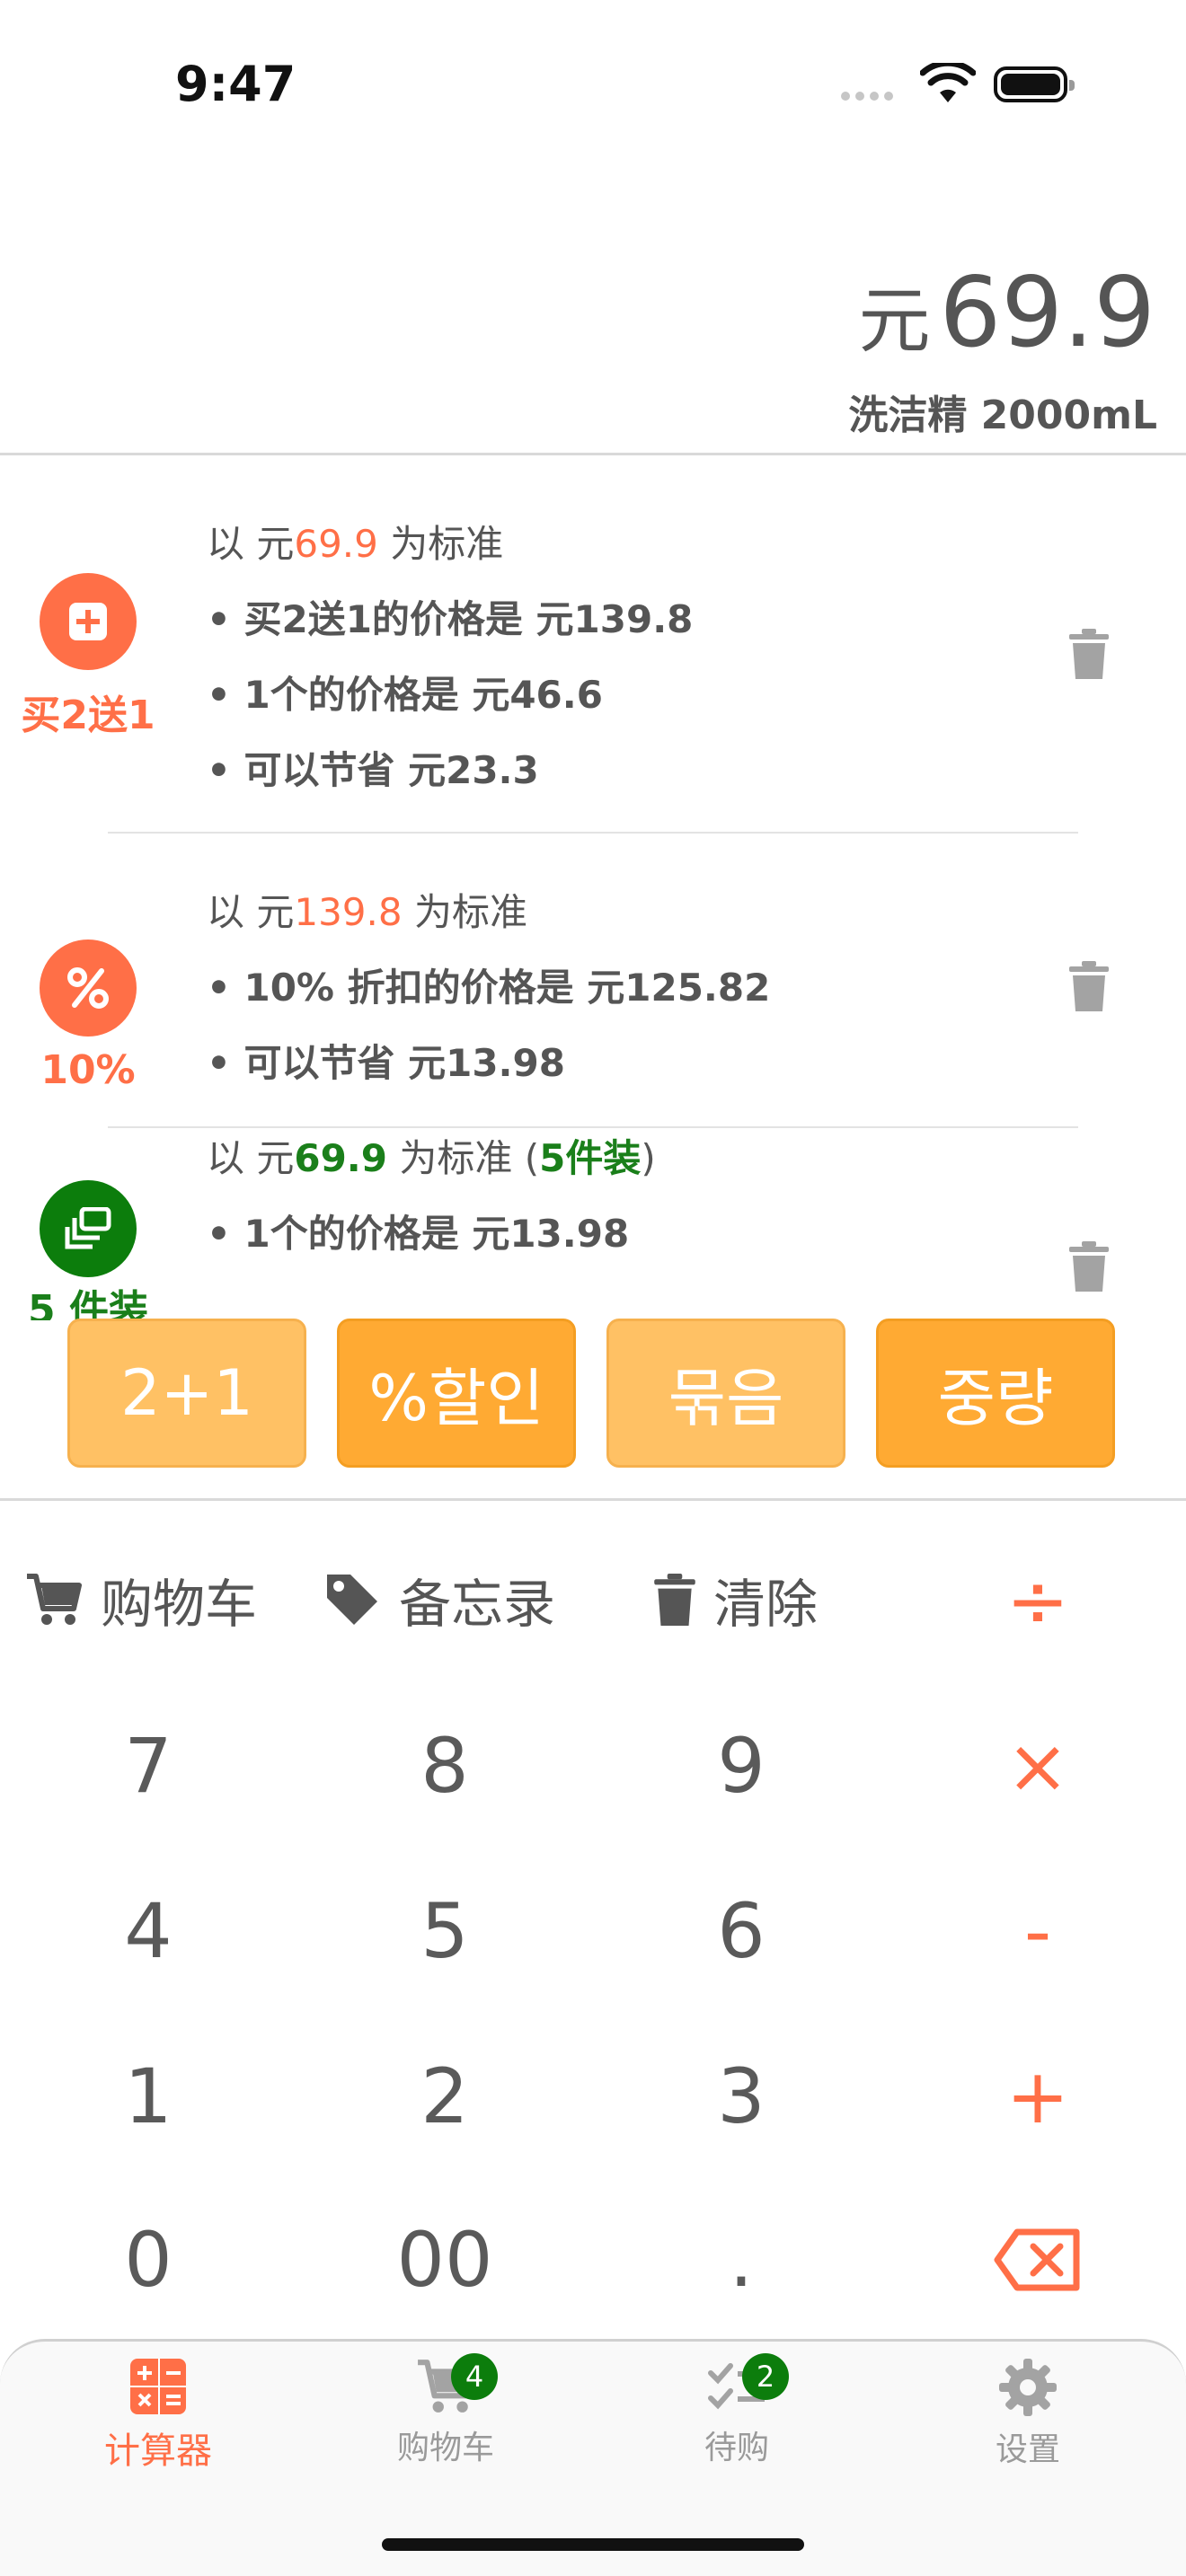 The image size is (1186, 2576). What do you see at coordinates (894, 321) in the screenshot?
I see `currency-symbol: 元` at bounding box center [894, 321].